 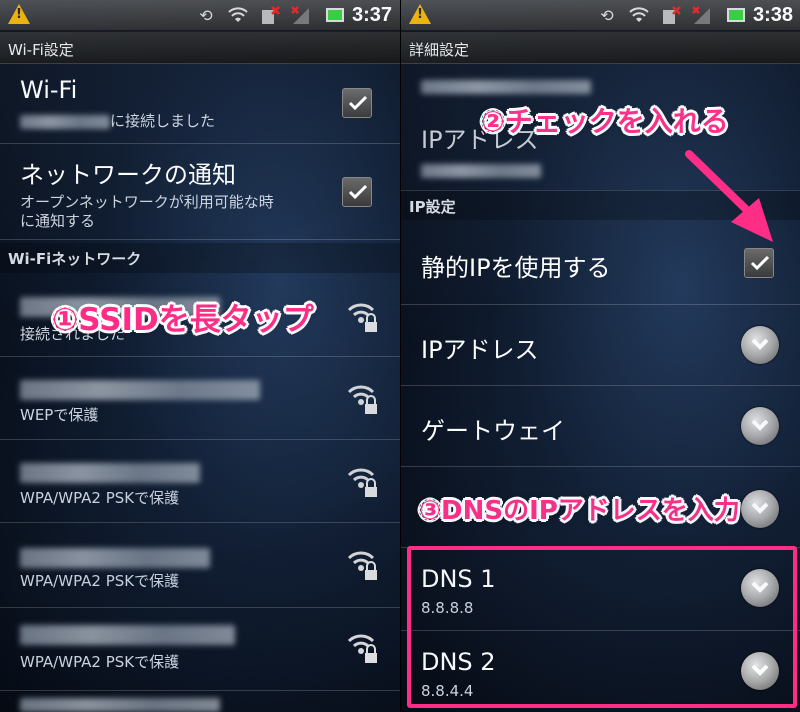 I want to click on page-title: Wi-Fi設定, so click(x=41, y=50).